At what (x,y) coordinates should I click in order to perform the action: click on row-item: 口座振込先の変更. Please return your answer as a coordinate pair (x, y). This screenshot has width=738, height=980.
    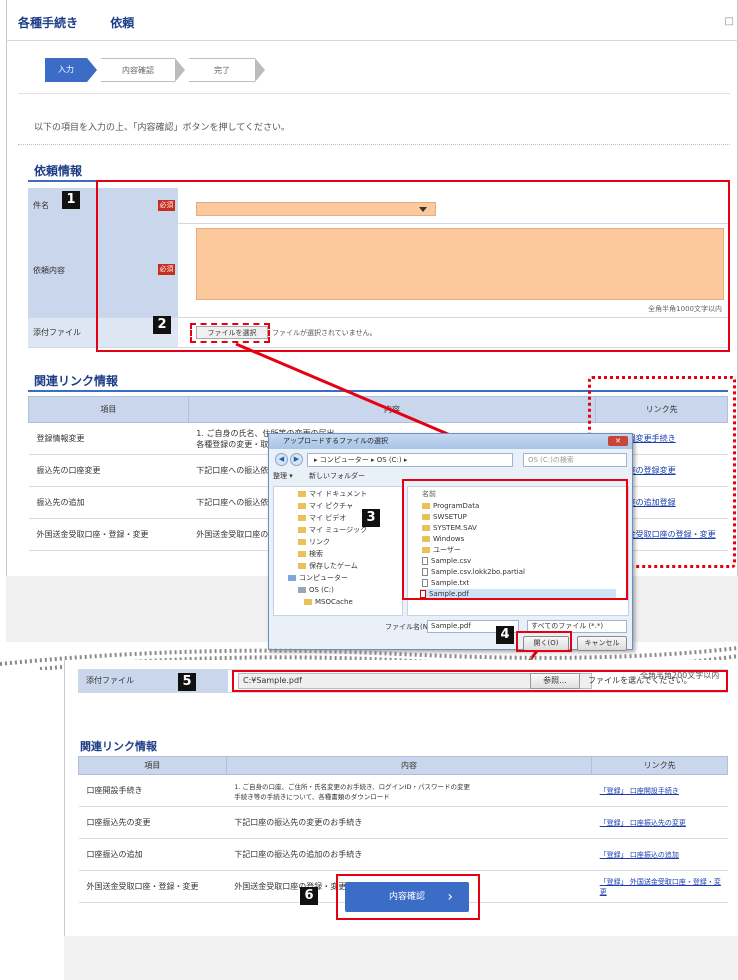
    Looking at the image, I should click on (152, 822).